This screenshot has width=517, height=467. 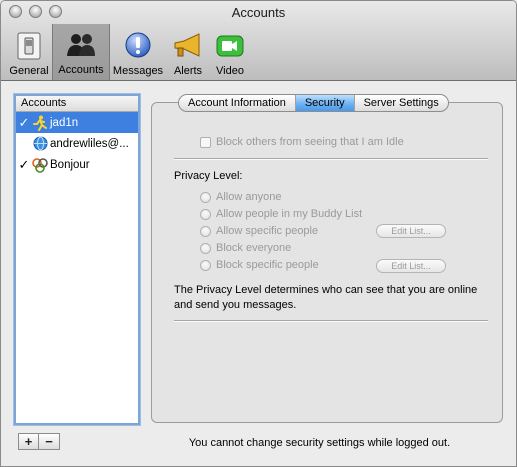 I want to click on toolbar-video-label: Video, so click(x=230, y=71).